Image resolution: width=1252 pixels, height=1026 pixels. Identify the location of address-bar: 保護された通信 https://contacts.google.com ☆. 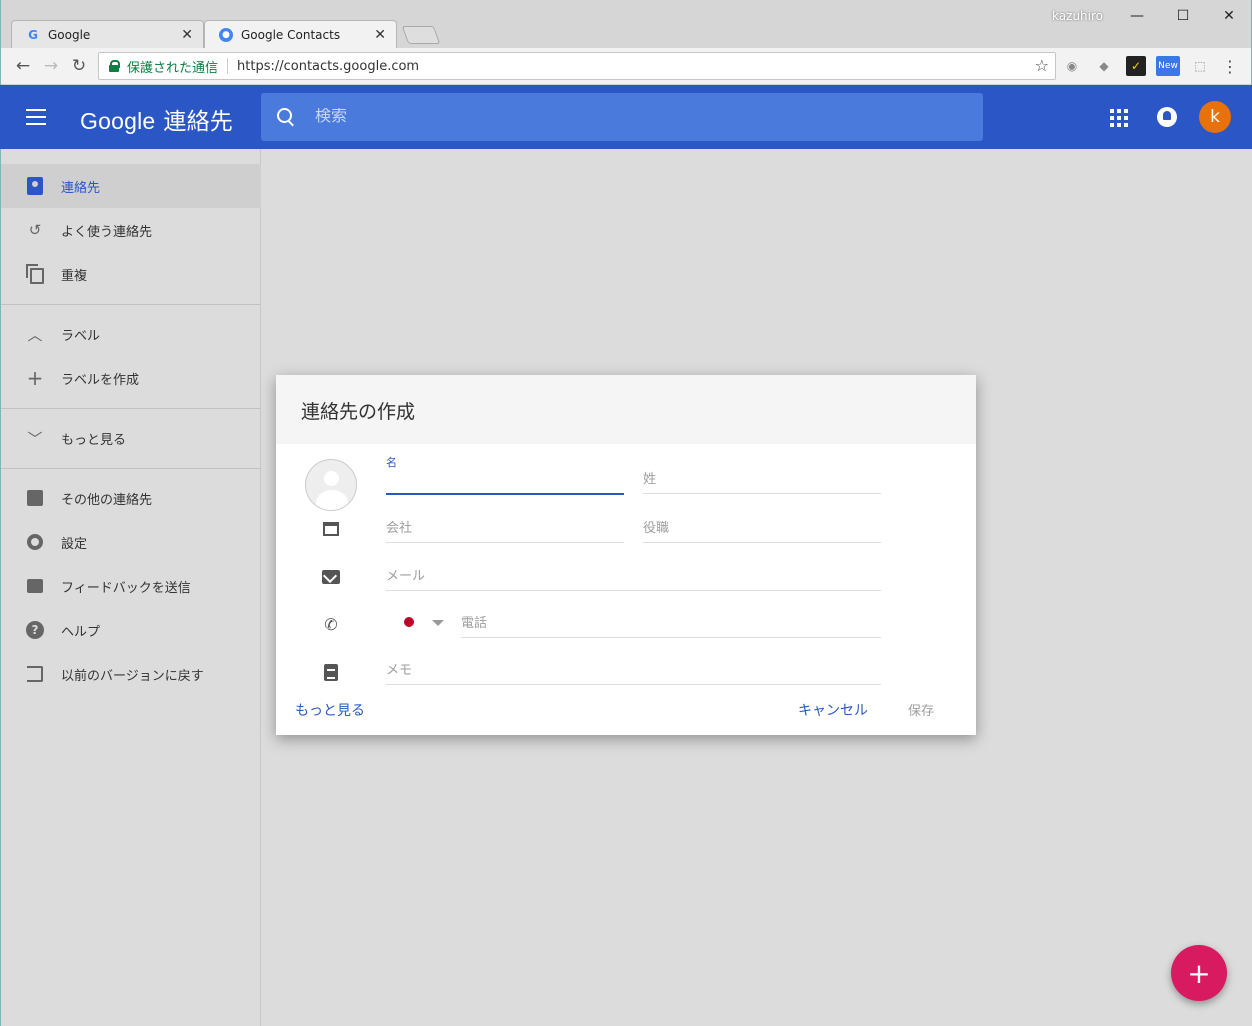
(577, 66).